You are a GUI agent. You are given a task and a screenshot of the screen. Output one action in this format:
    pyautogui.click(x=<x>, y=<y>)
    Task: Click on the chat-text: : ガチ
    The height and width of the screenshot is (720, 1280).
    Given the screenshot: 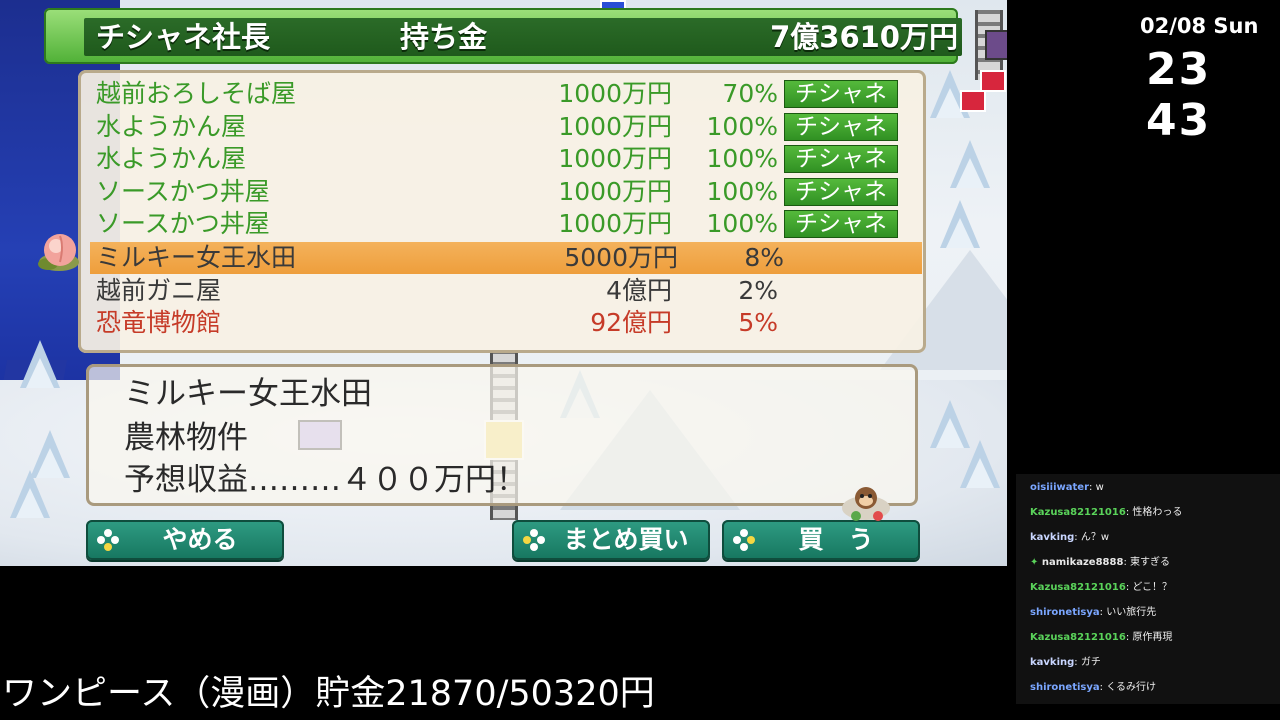 What is the action you would take?
    pyautogui.click(x=1087, y=662)
    